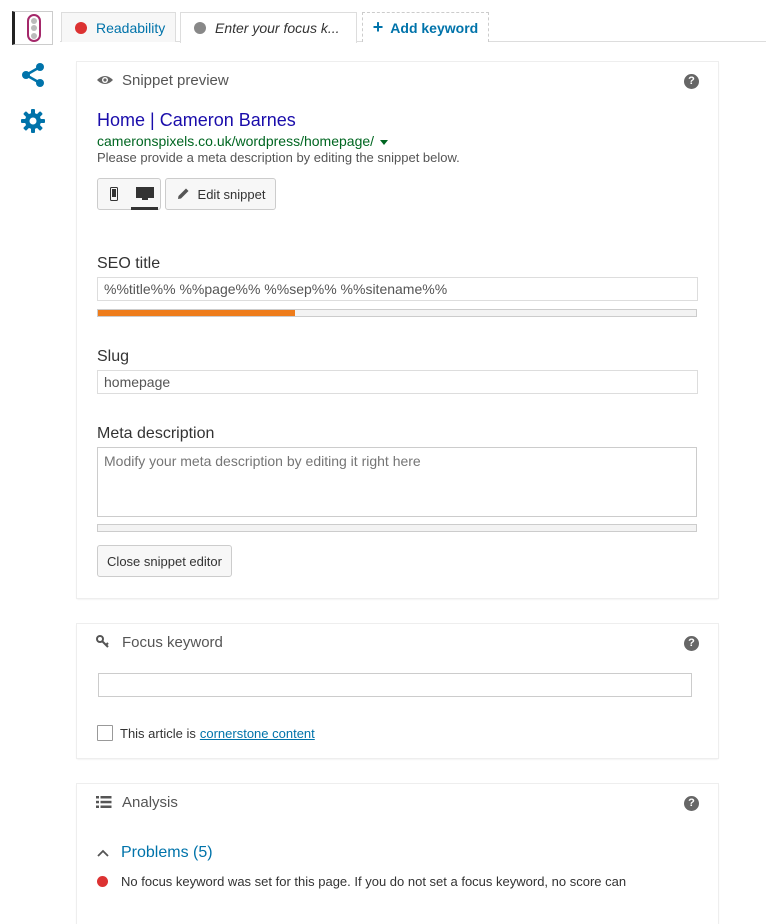 The width and height of the screenshot is (766, 924). What do you see at coordinates (102, 881) in the screenshot?
I see `problem-bullet` at bounding box center [102, 881].